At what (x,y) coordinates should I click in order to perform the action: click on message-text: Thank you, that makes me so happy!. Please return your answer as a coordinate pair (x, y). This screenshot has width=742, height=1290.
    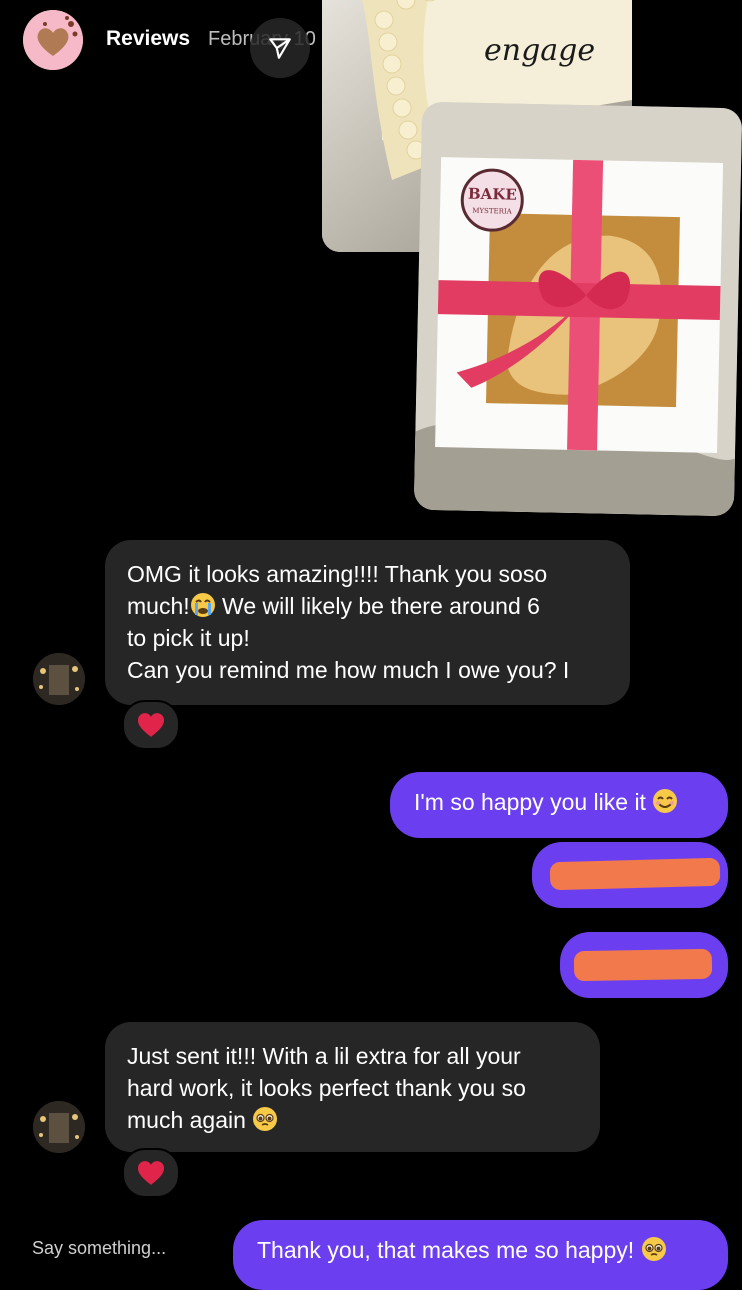
    Looking at the image, I should click on (449, 1250).